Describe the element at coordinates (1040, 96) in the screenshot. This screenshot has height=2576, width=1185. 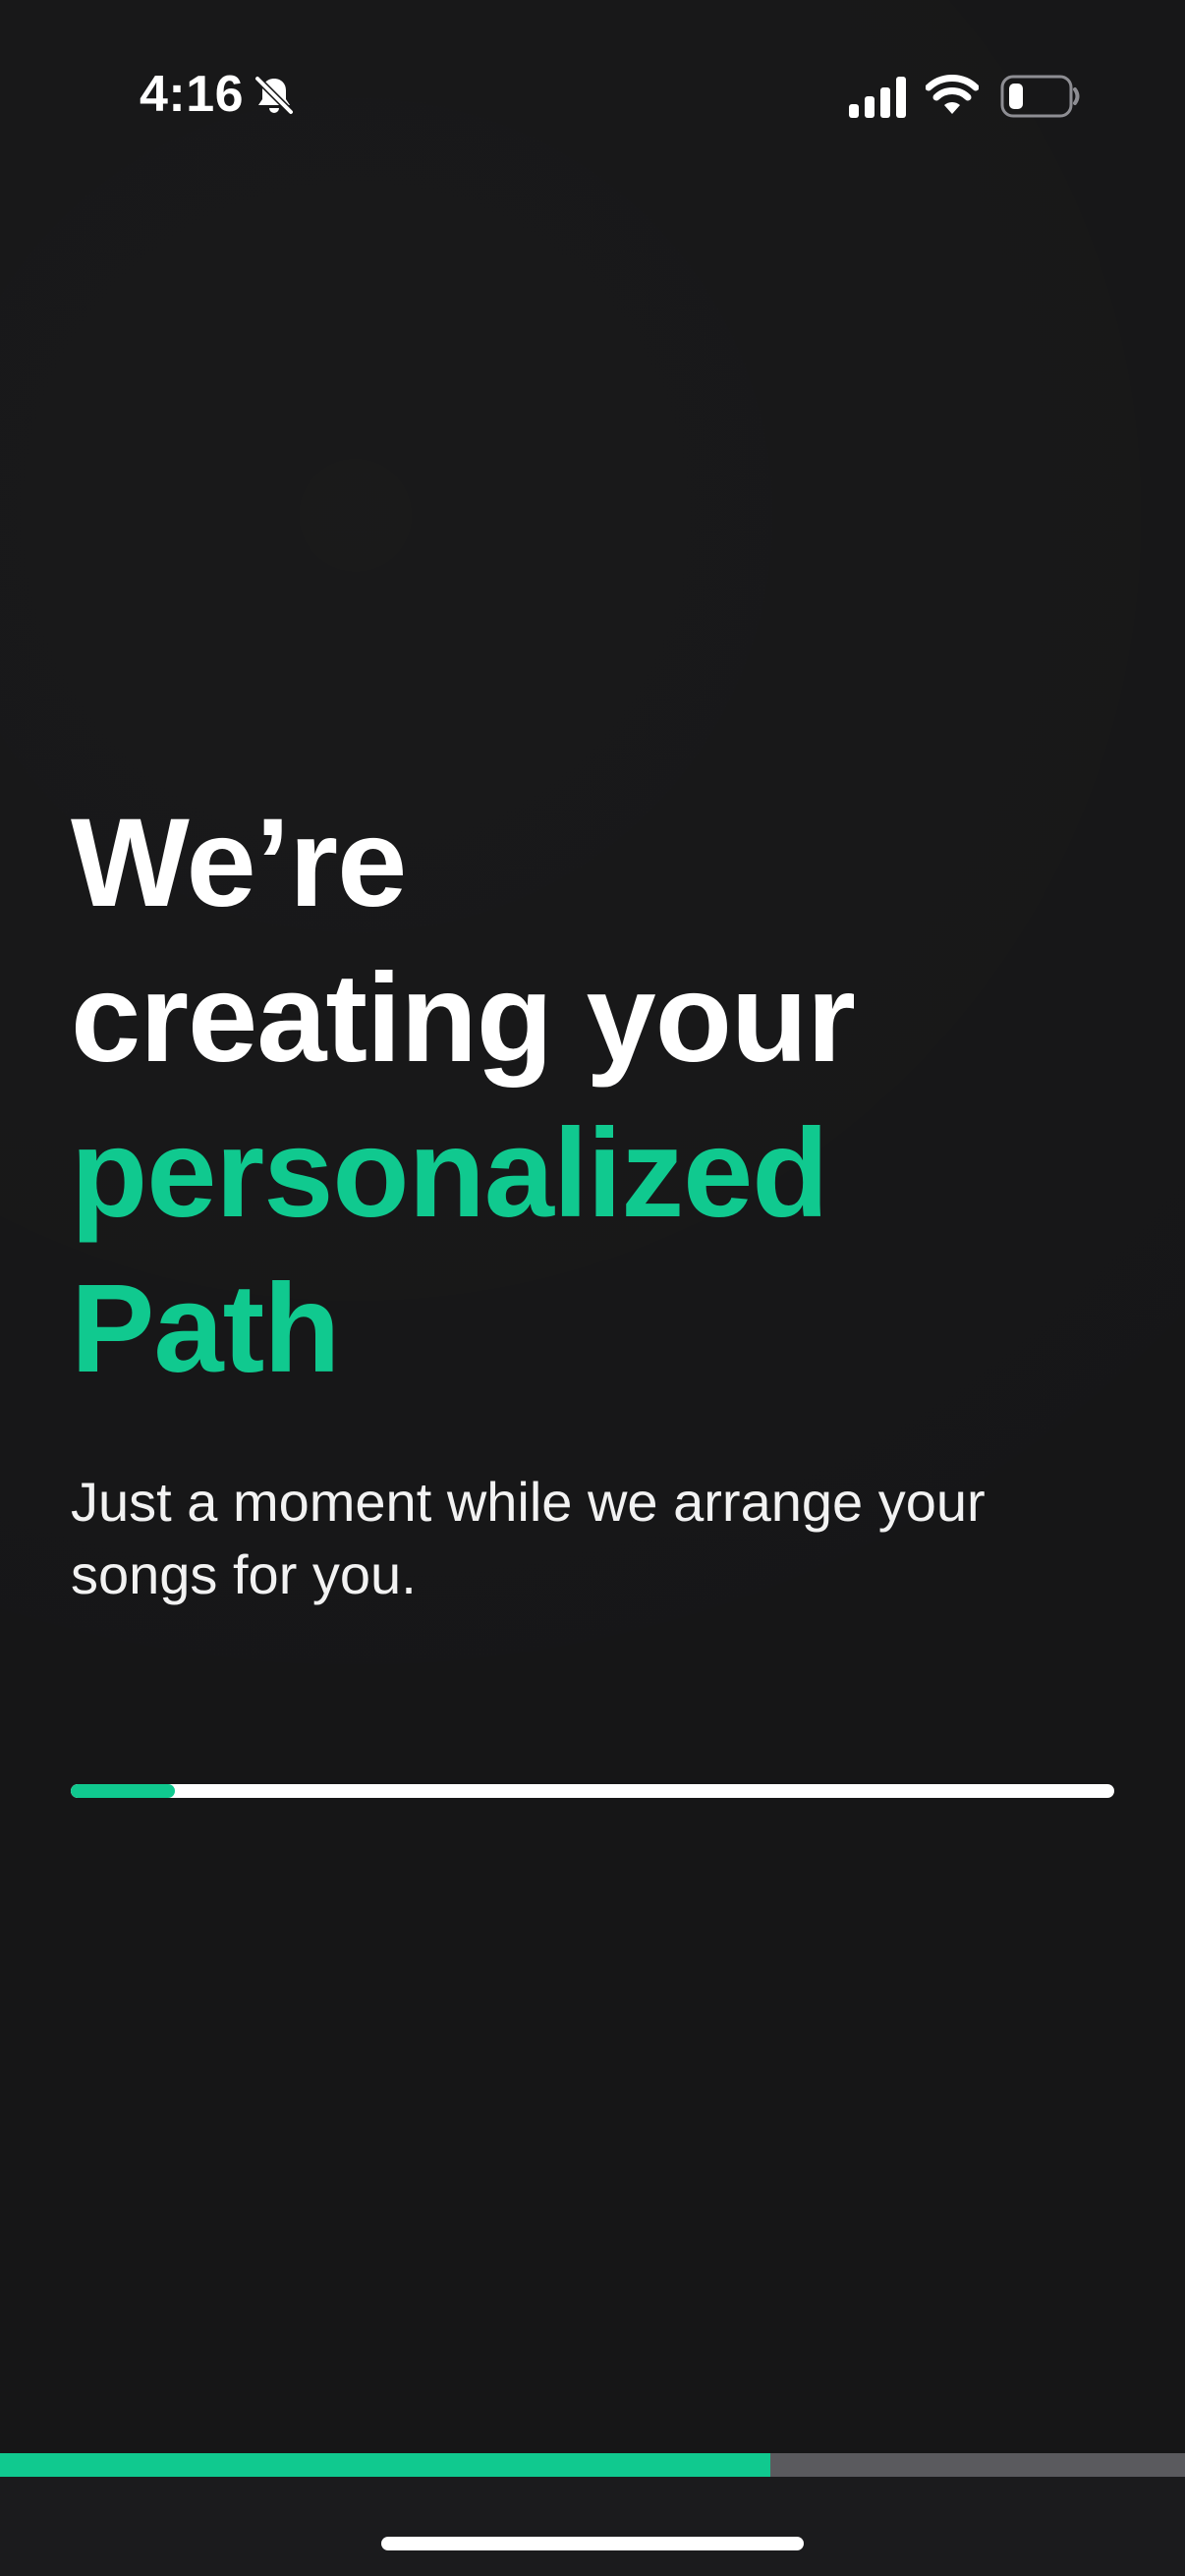
I see `battery-icon` at that location.